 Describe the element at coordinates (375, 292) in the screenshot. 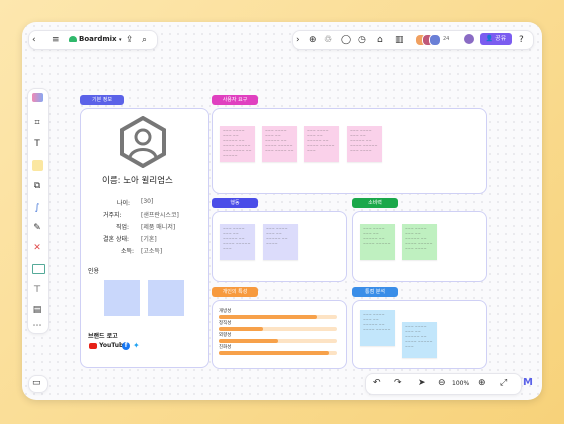

I see `pain-frame-label: 통점 분석` at that location.